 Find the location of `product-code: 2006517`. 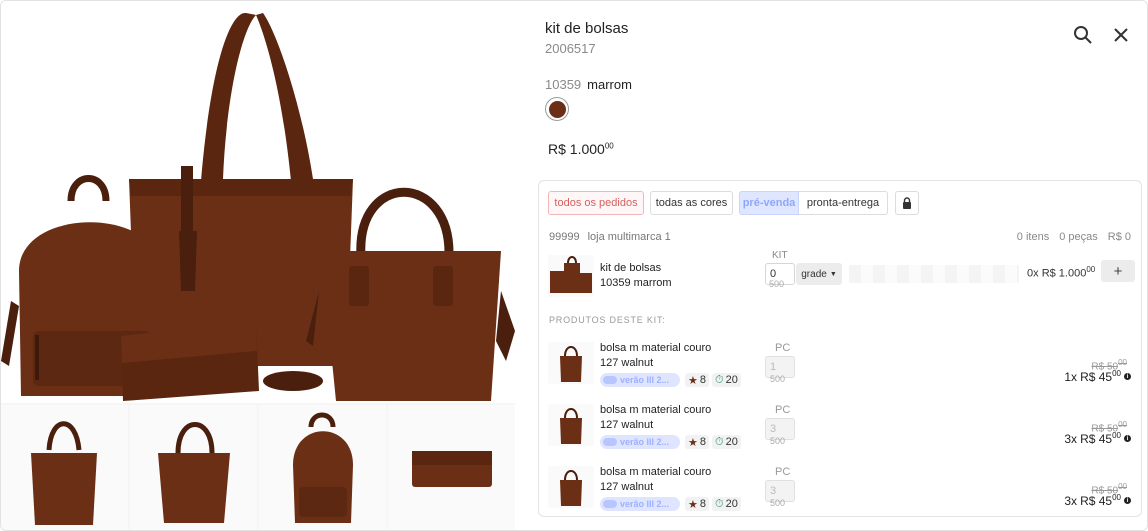

product-code: 2006517 is located at coordinates (570, 48).